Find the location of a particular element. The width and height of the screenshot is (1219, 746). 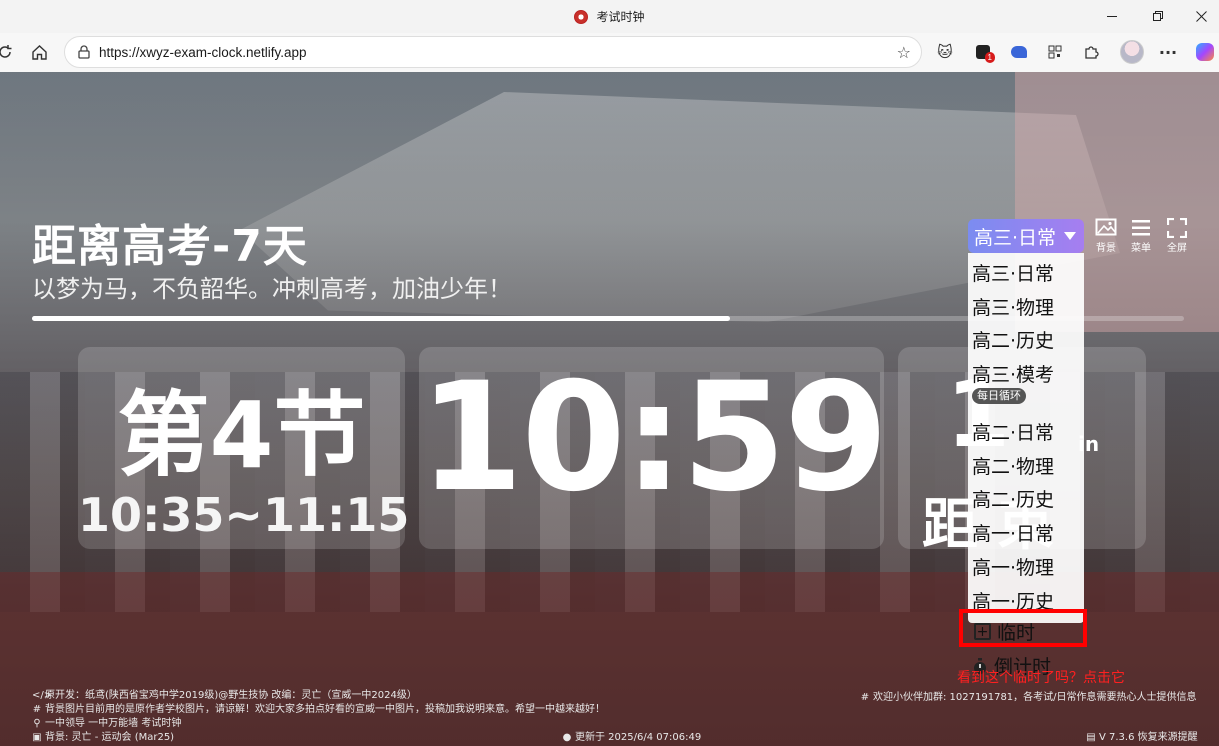

motto-subtitle: 以梦为马，不负韶华。冲刺高考，加油少年！ is located at coordinates (272, 289).